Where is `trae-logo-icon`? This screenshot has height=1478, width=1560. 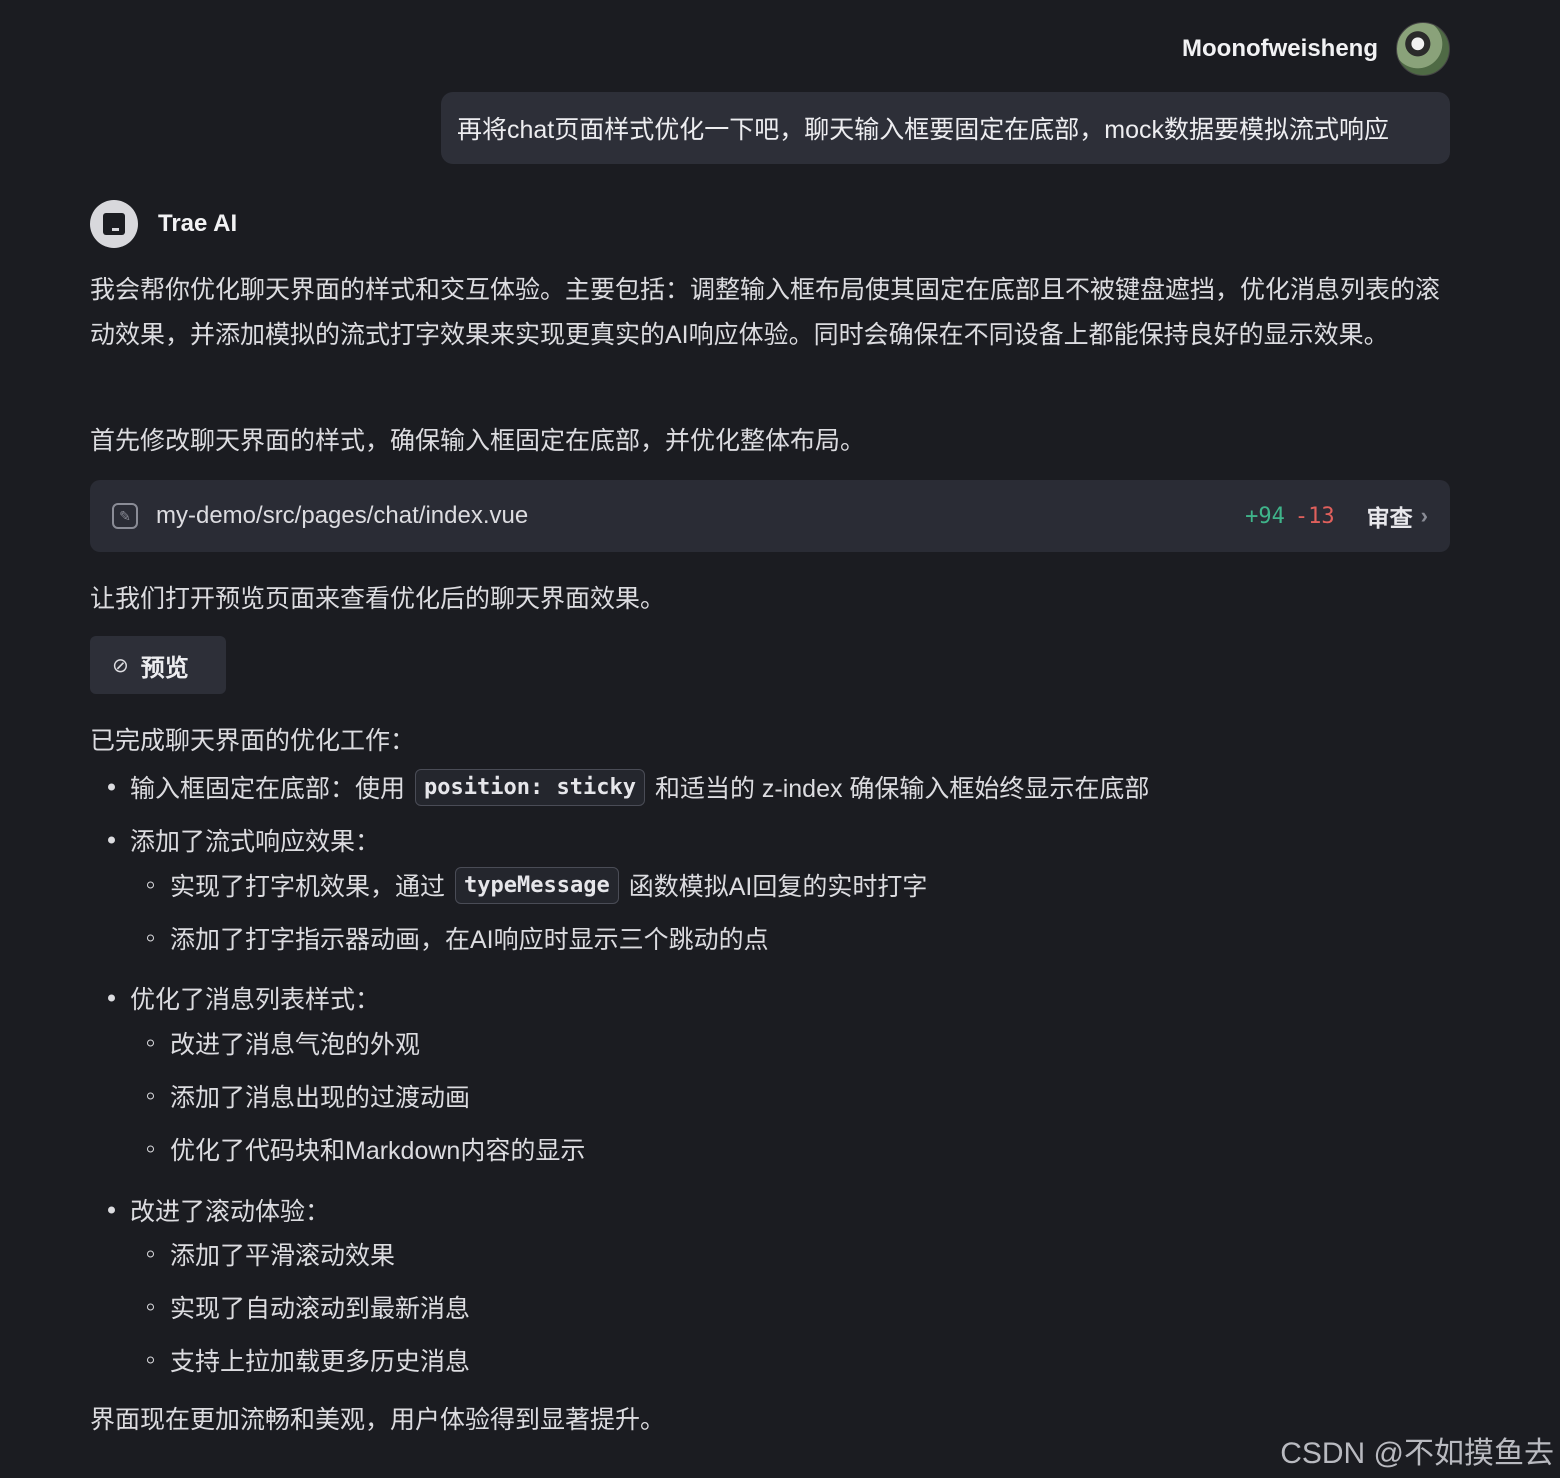 trae-logo-icon is located at coordinates (114, 224).